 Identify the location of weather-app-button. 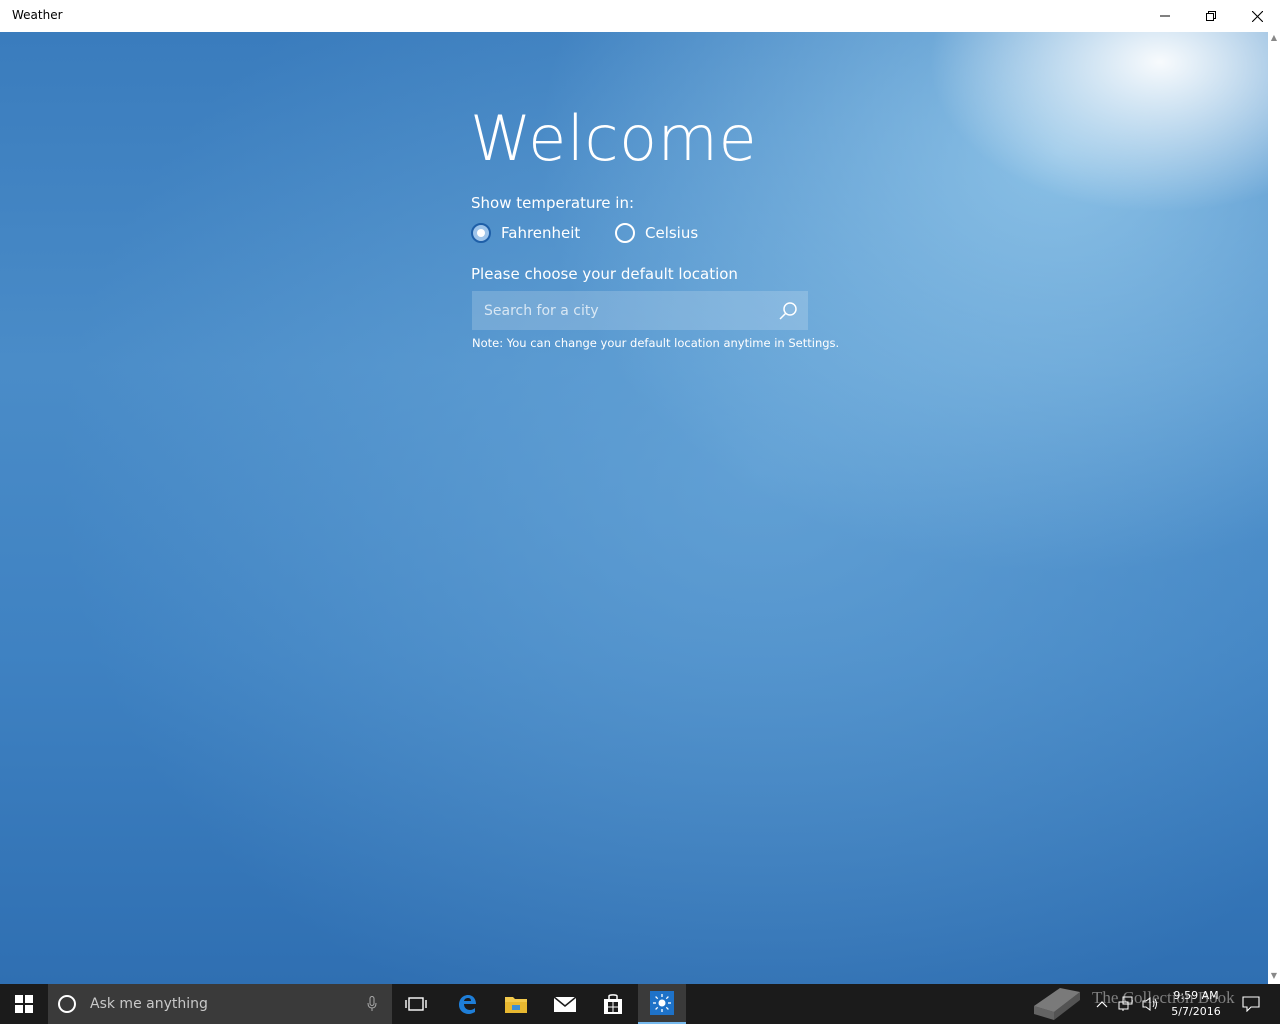
(662, 1004).